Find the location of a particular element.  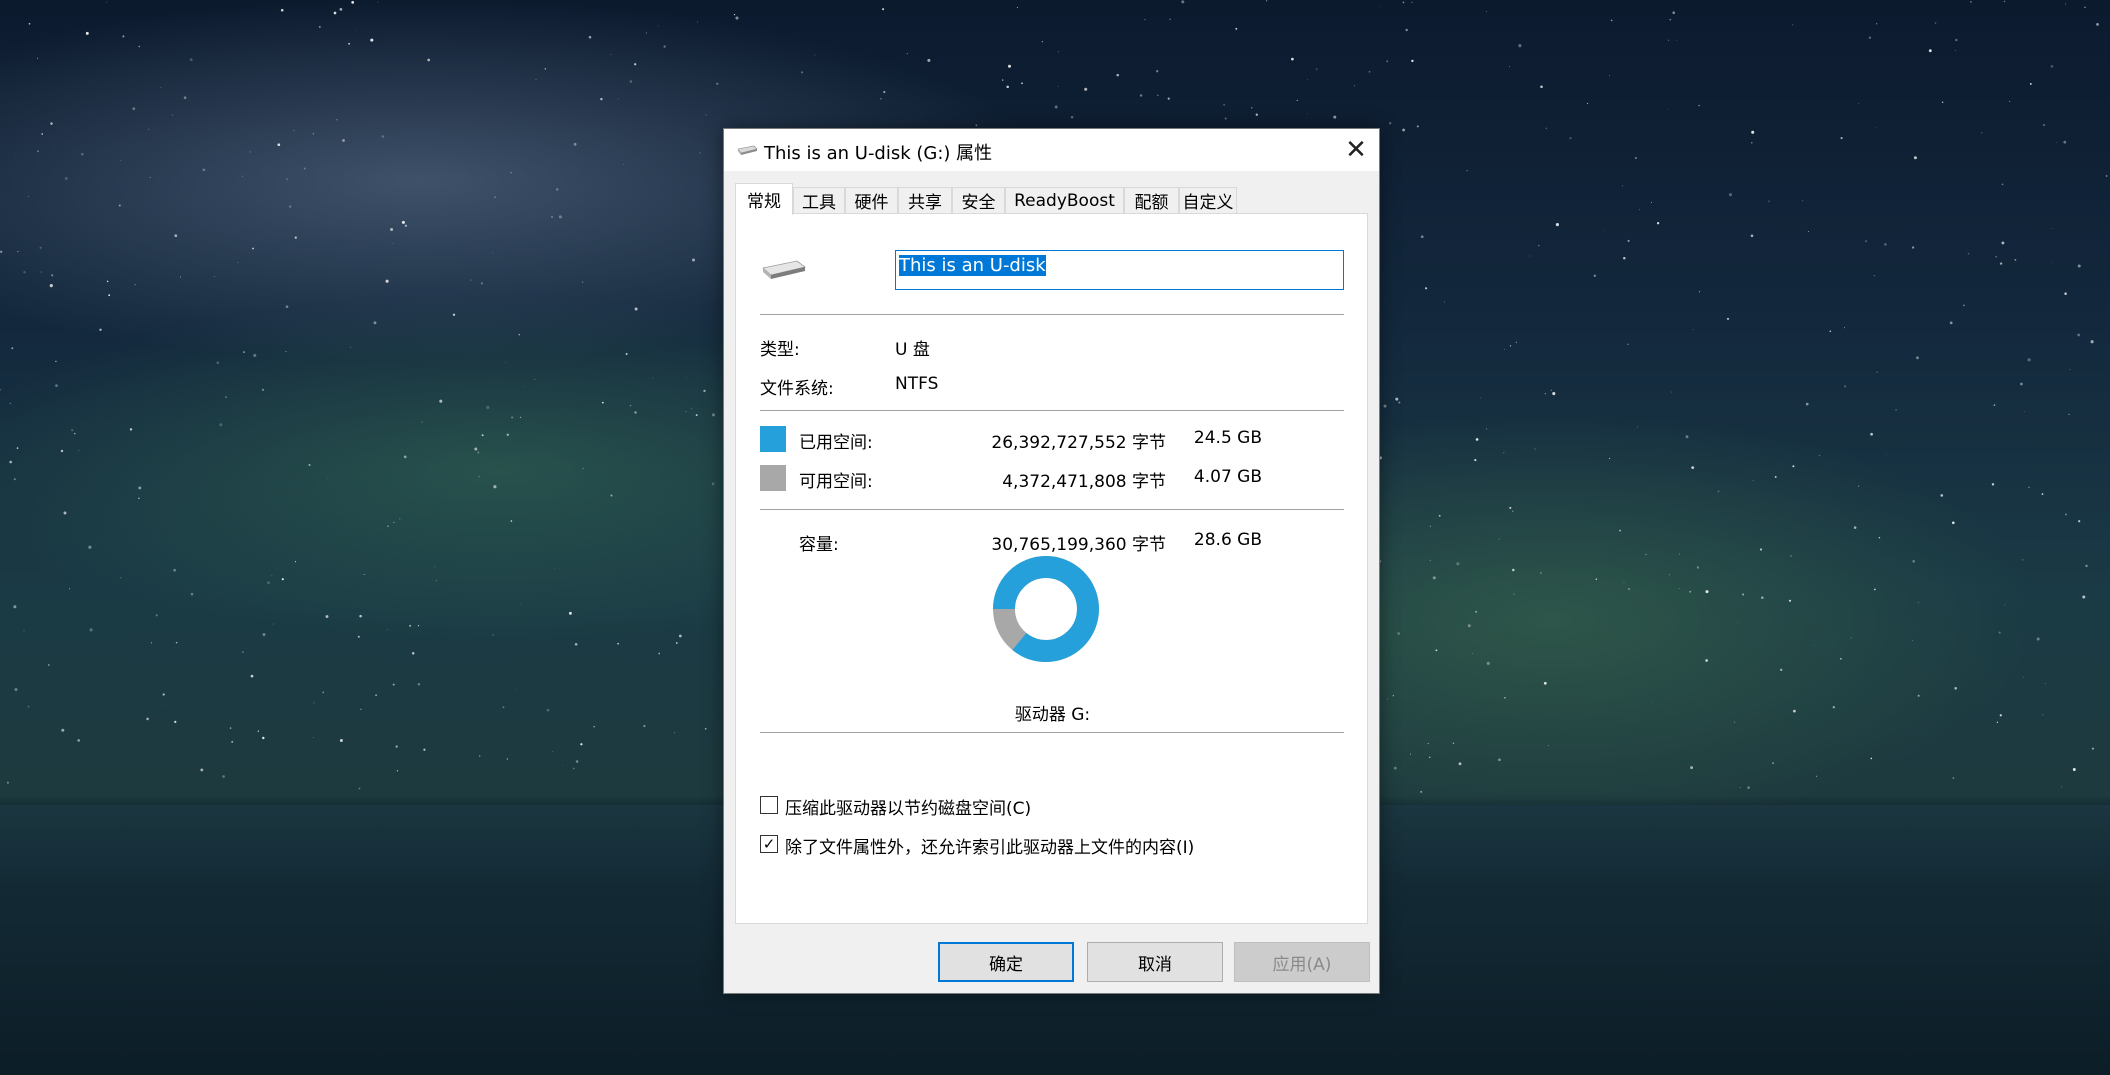

checkmark-icon: ✓ is located at coordinates (769, 844).